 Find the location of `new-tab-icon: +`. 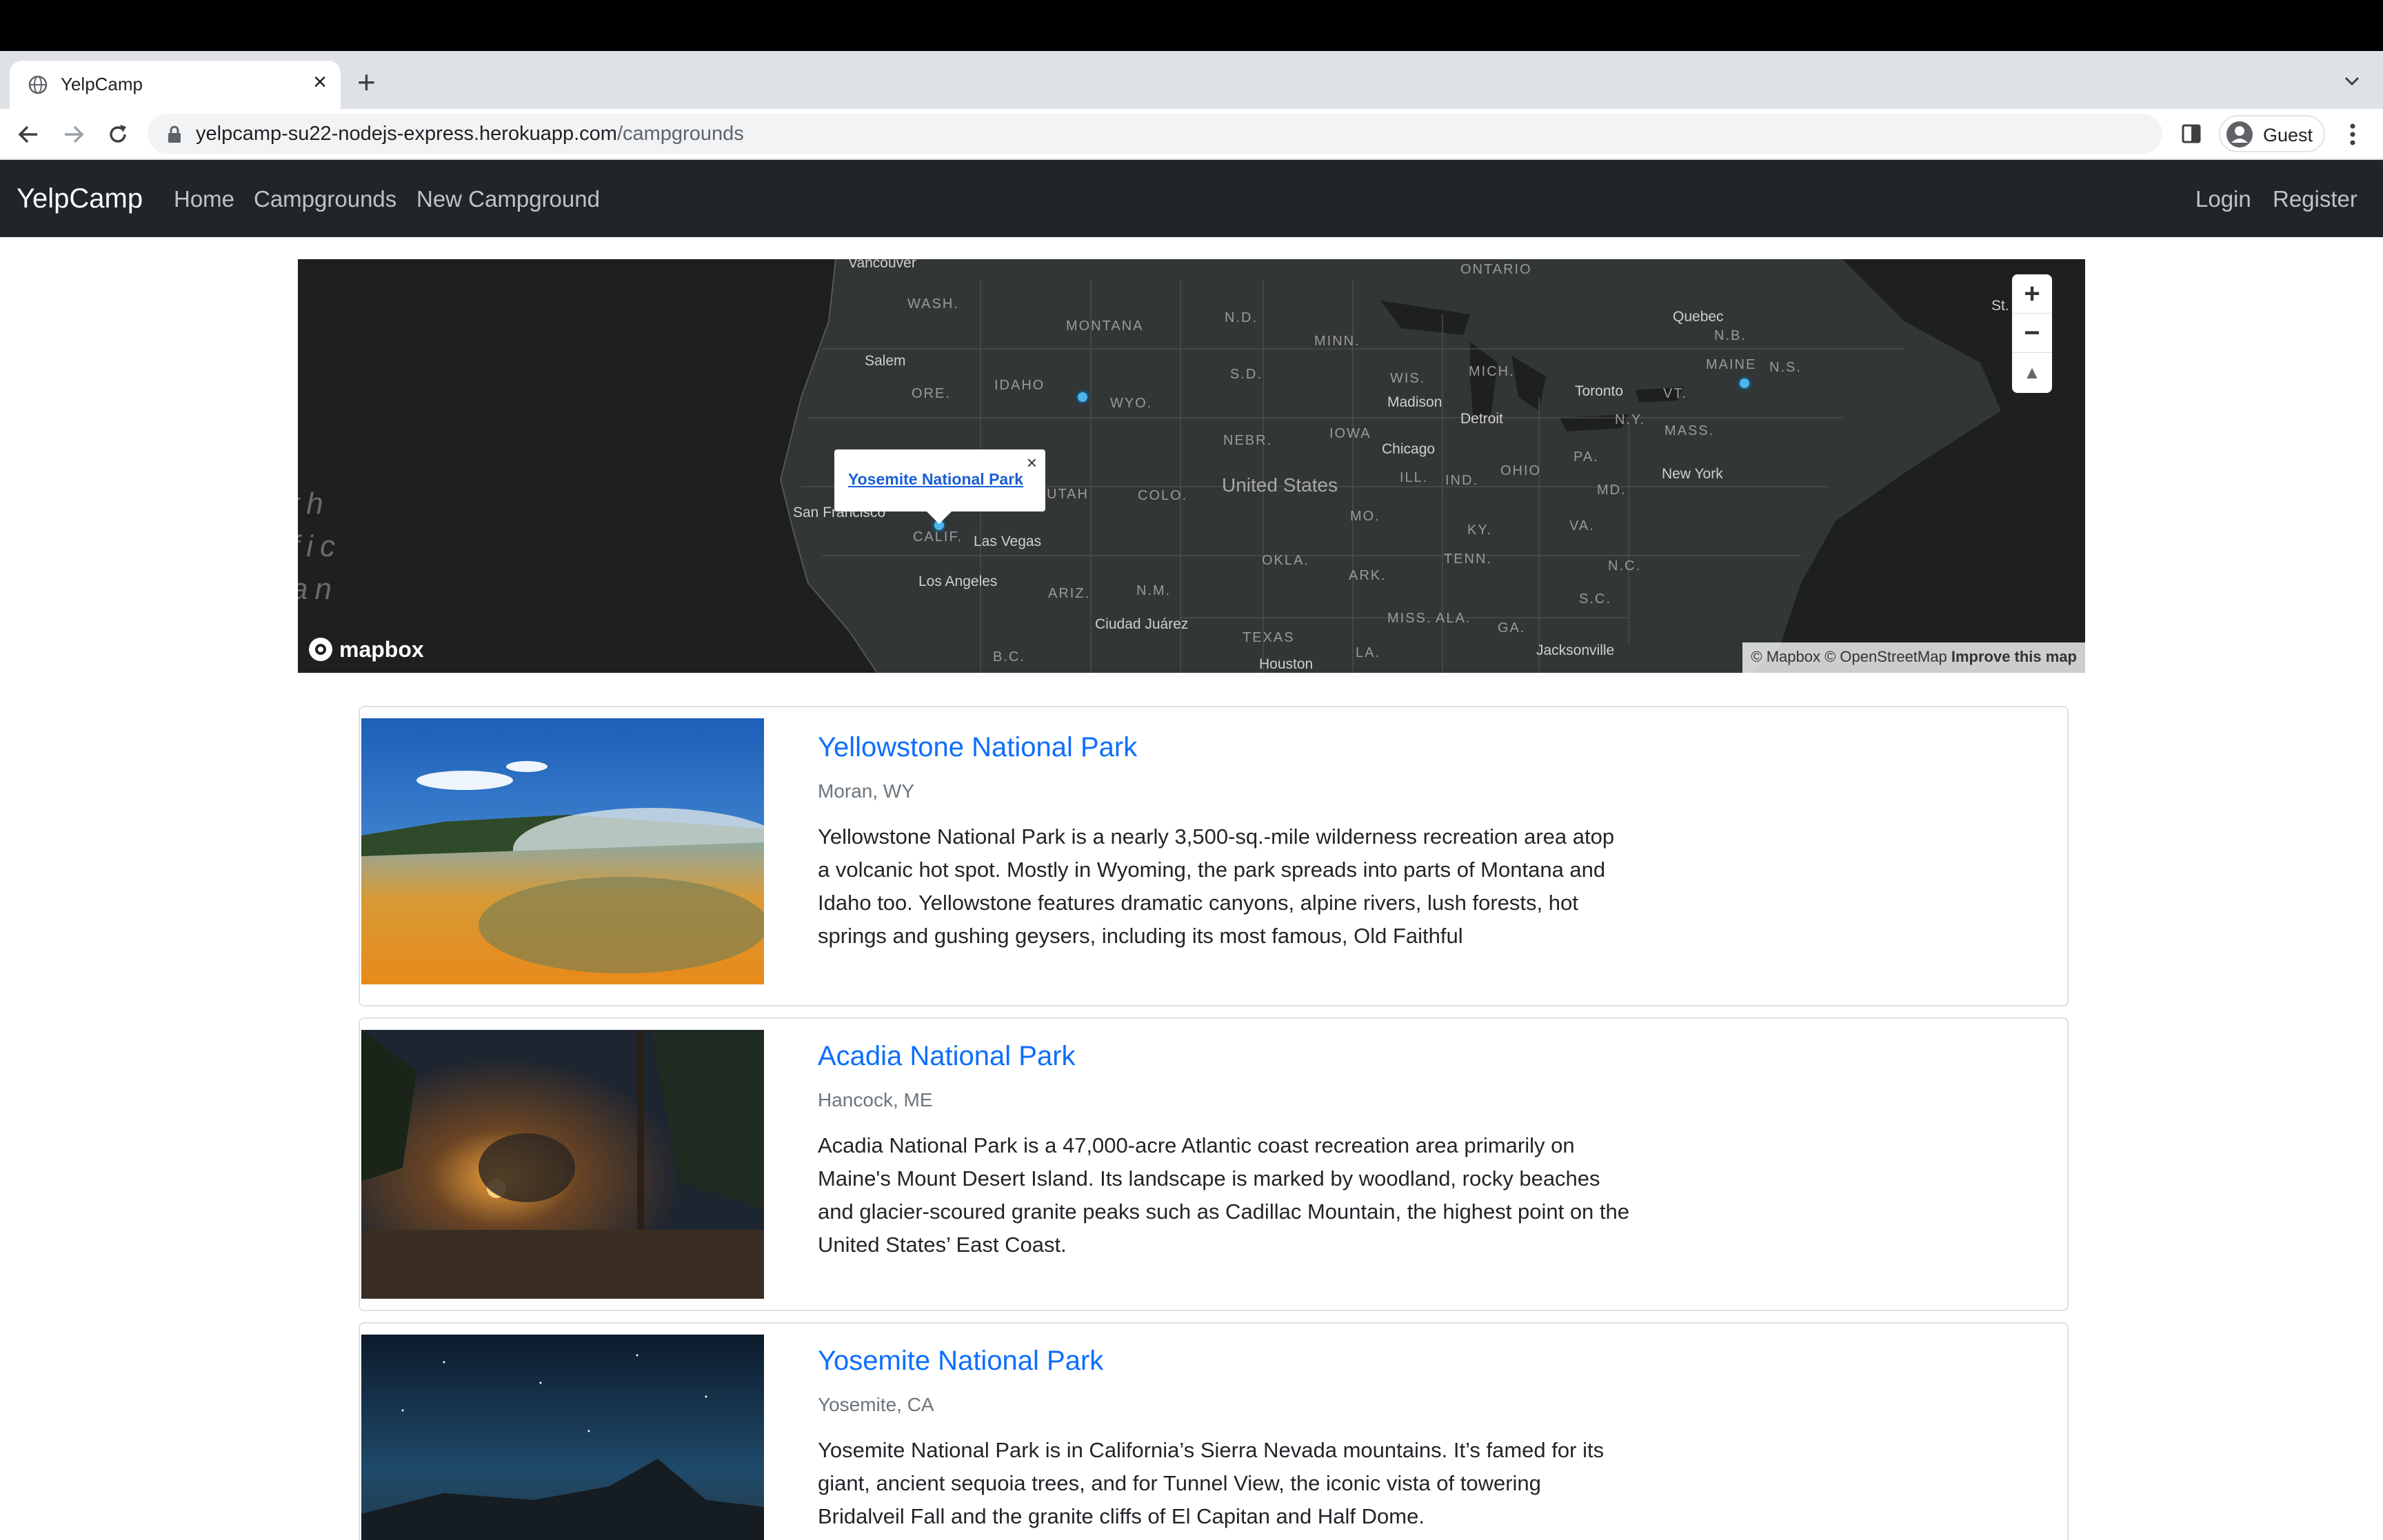

new-tab-icon: + is located at coordinates (366, 82).